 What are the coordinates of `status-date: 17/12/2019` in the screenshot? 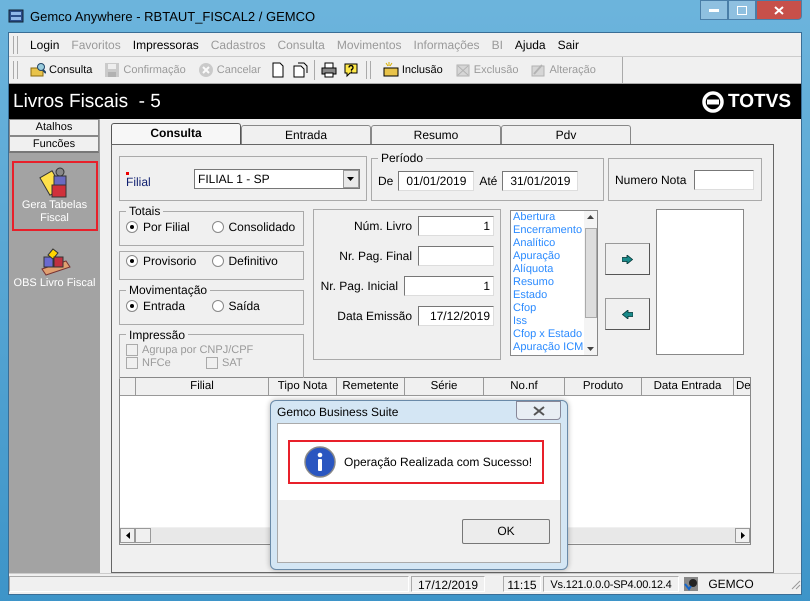 It's located at (448, 584).